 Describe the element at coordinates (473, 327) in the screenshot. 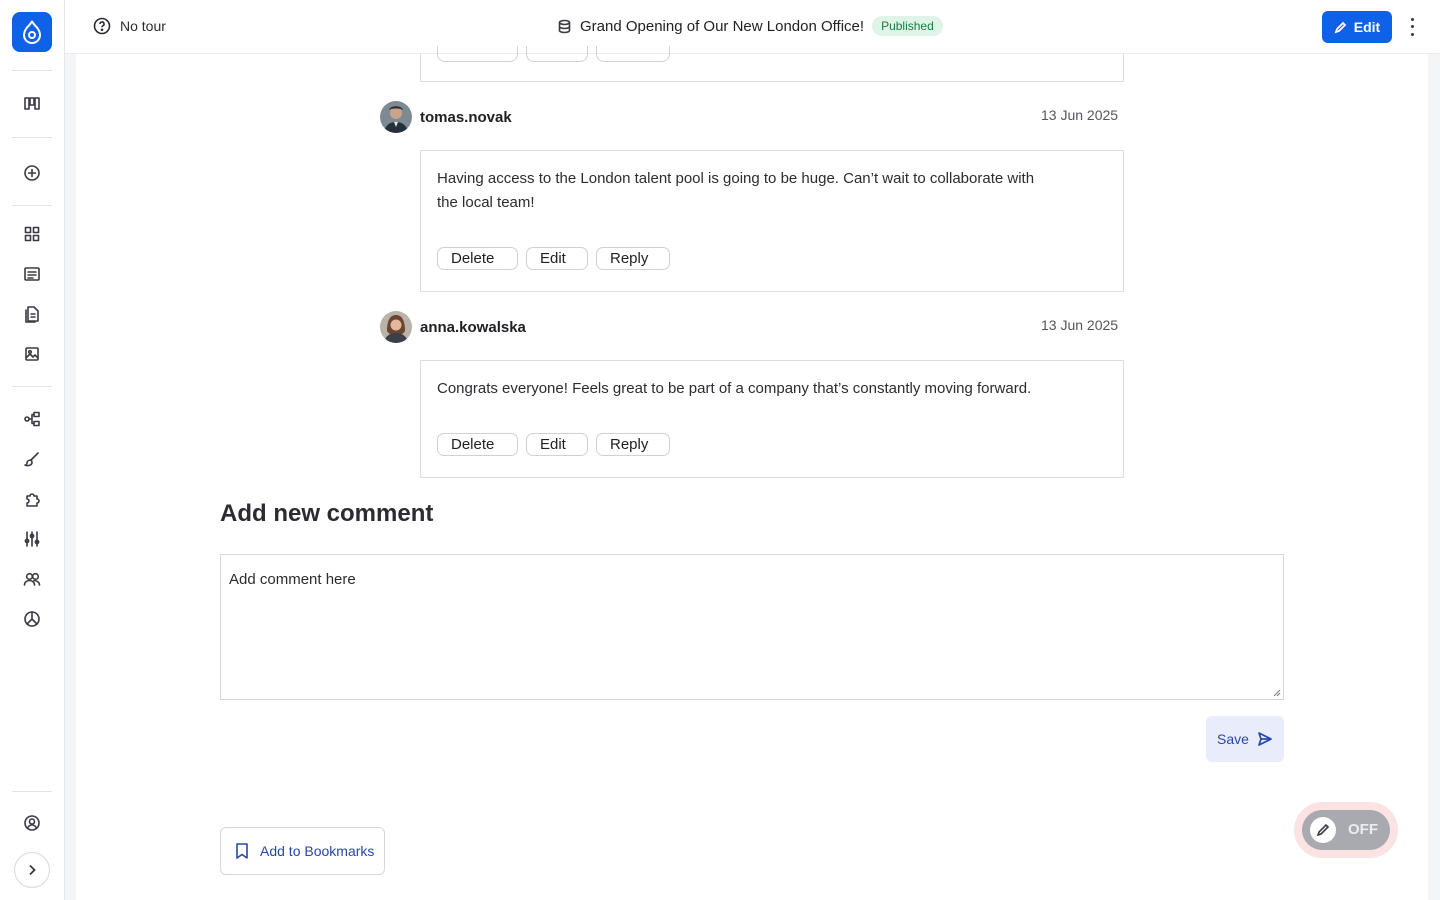

I see `comment-author: anna.kowalska` at that location.